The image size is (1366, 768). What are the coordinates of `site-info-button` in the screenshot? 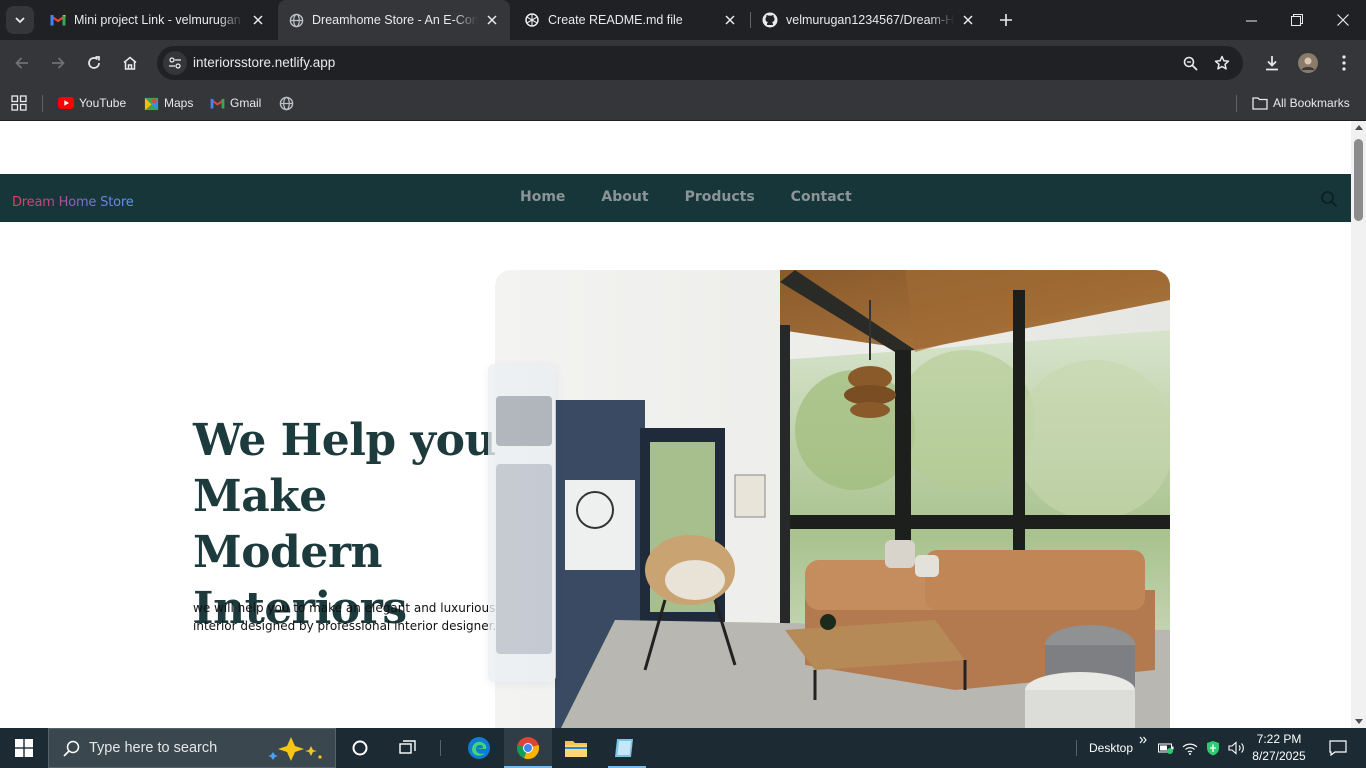 It's located at (175, 63).